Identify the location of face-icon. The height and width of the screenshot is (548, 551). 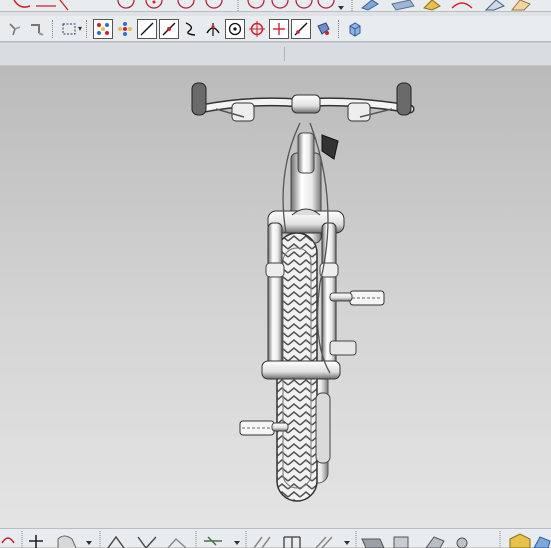
(323, 29).